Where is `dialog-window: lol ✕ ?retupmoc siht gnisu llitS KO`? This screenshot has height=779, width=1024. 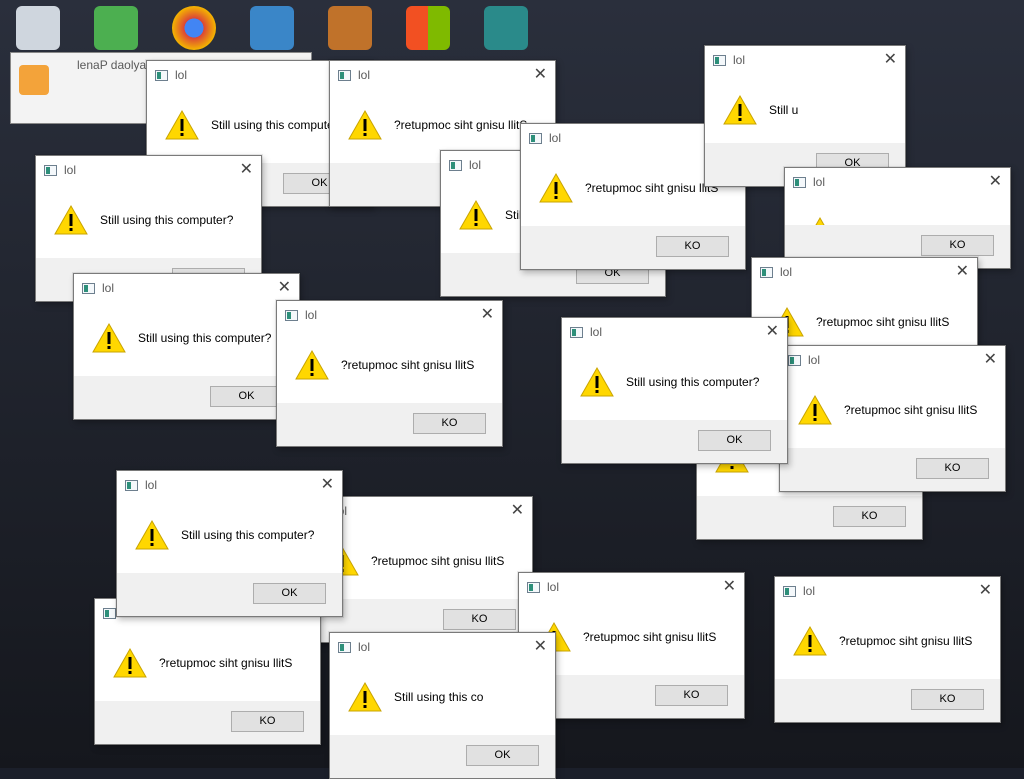
dialog-window: lol ✕ ?retupmoc siht gnisu llitS KO is located at coordinates (887, 649).